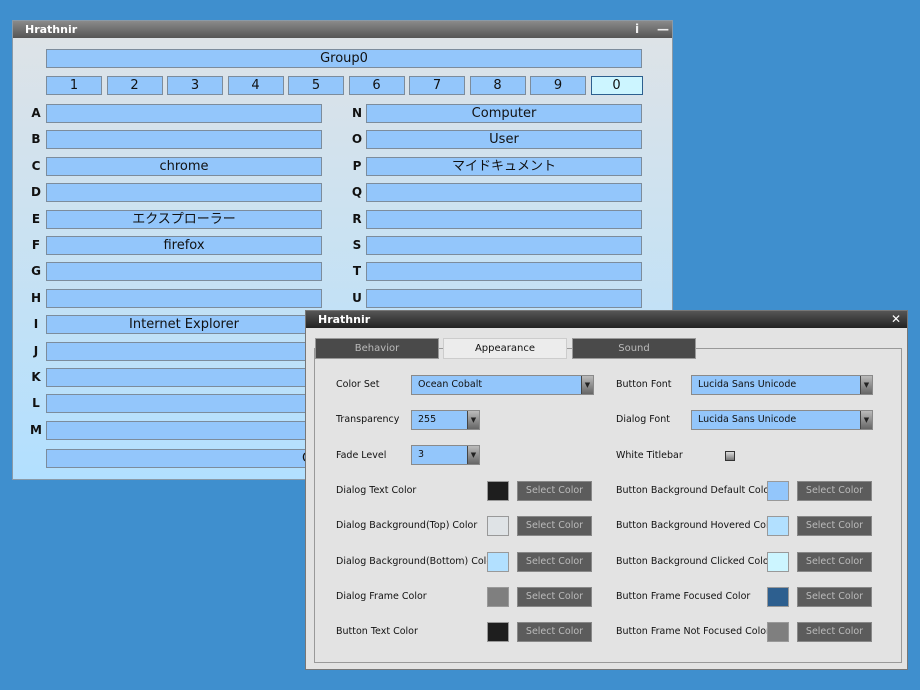 The width and height of the screenshot is (920, 690). Describe the element at coordinates (357, 218) in the screenshot. I see `hotkey-label-r: R` at that location.